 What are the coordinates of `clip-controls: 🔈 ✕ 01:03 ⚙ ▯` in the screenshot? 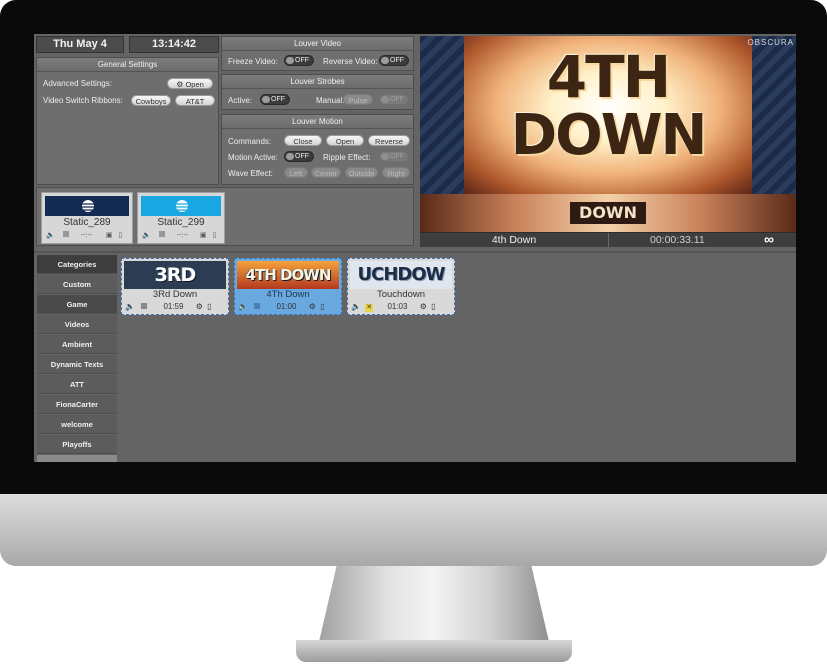 It's located at (401, 307).